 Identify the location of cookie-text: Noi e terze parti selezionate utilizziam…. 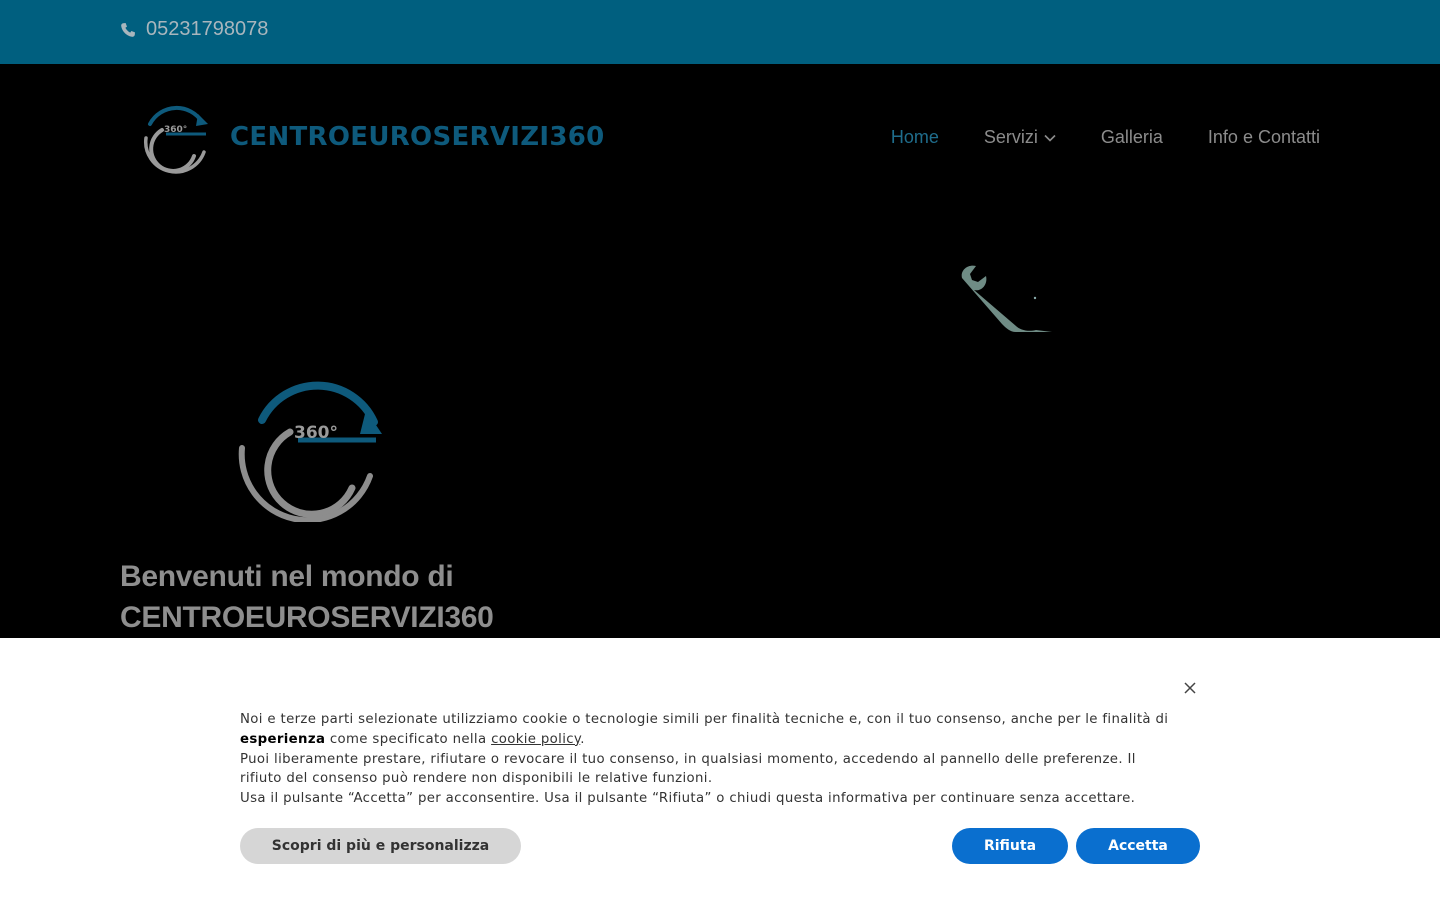
(710, 759).